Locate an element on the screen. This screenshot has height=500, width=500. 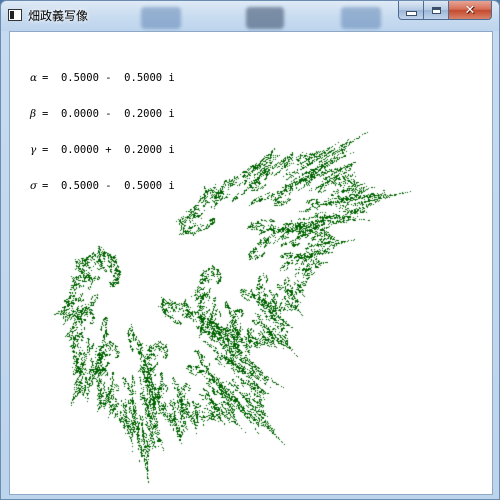
parameter-symbol: γ is located at coordinates (33, 150).